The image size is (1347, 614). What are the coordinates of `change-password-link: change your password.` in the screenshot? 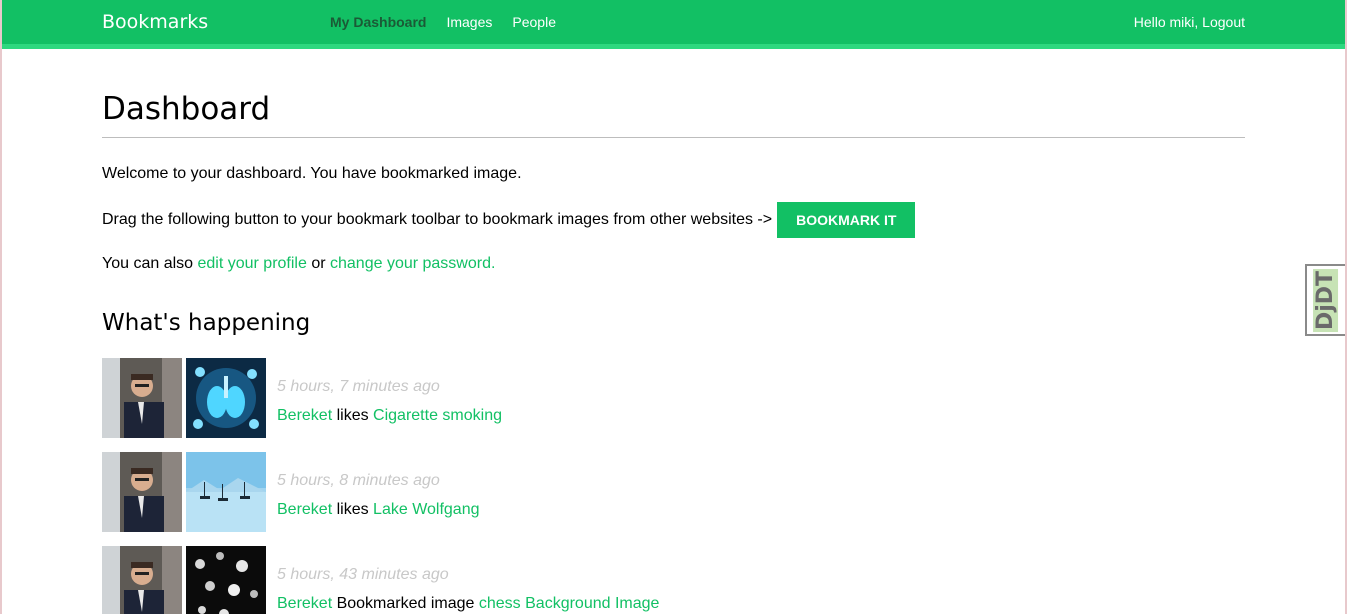 It's located at (412, 263).